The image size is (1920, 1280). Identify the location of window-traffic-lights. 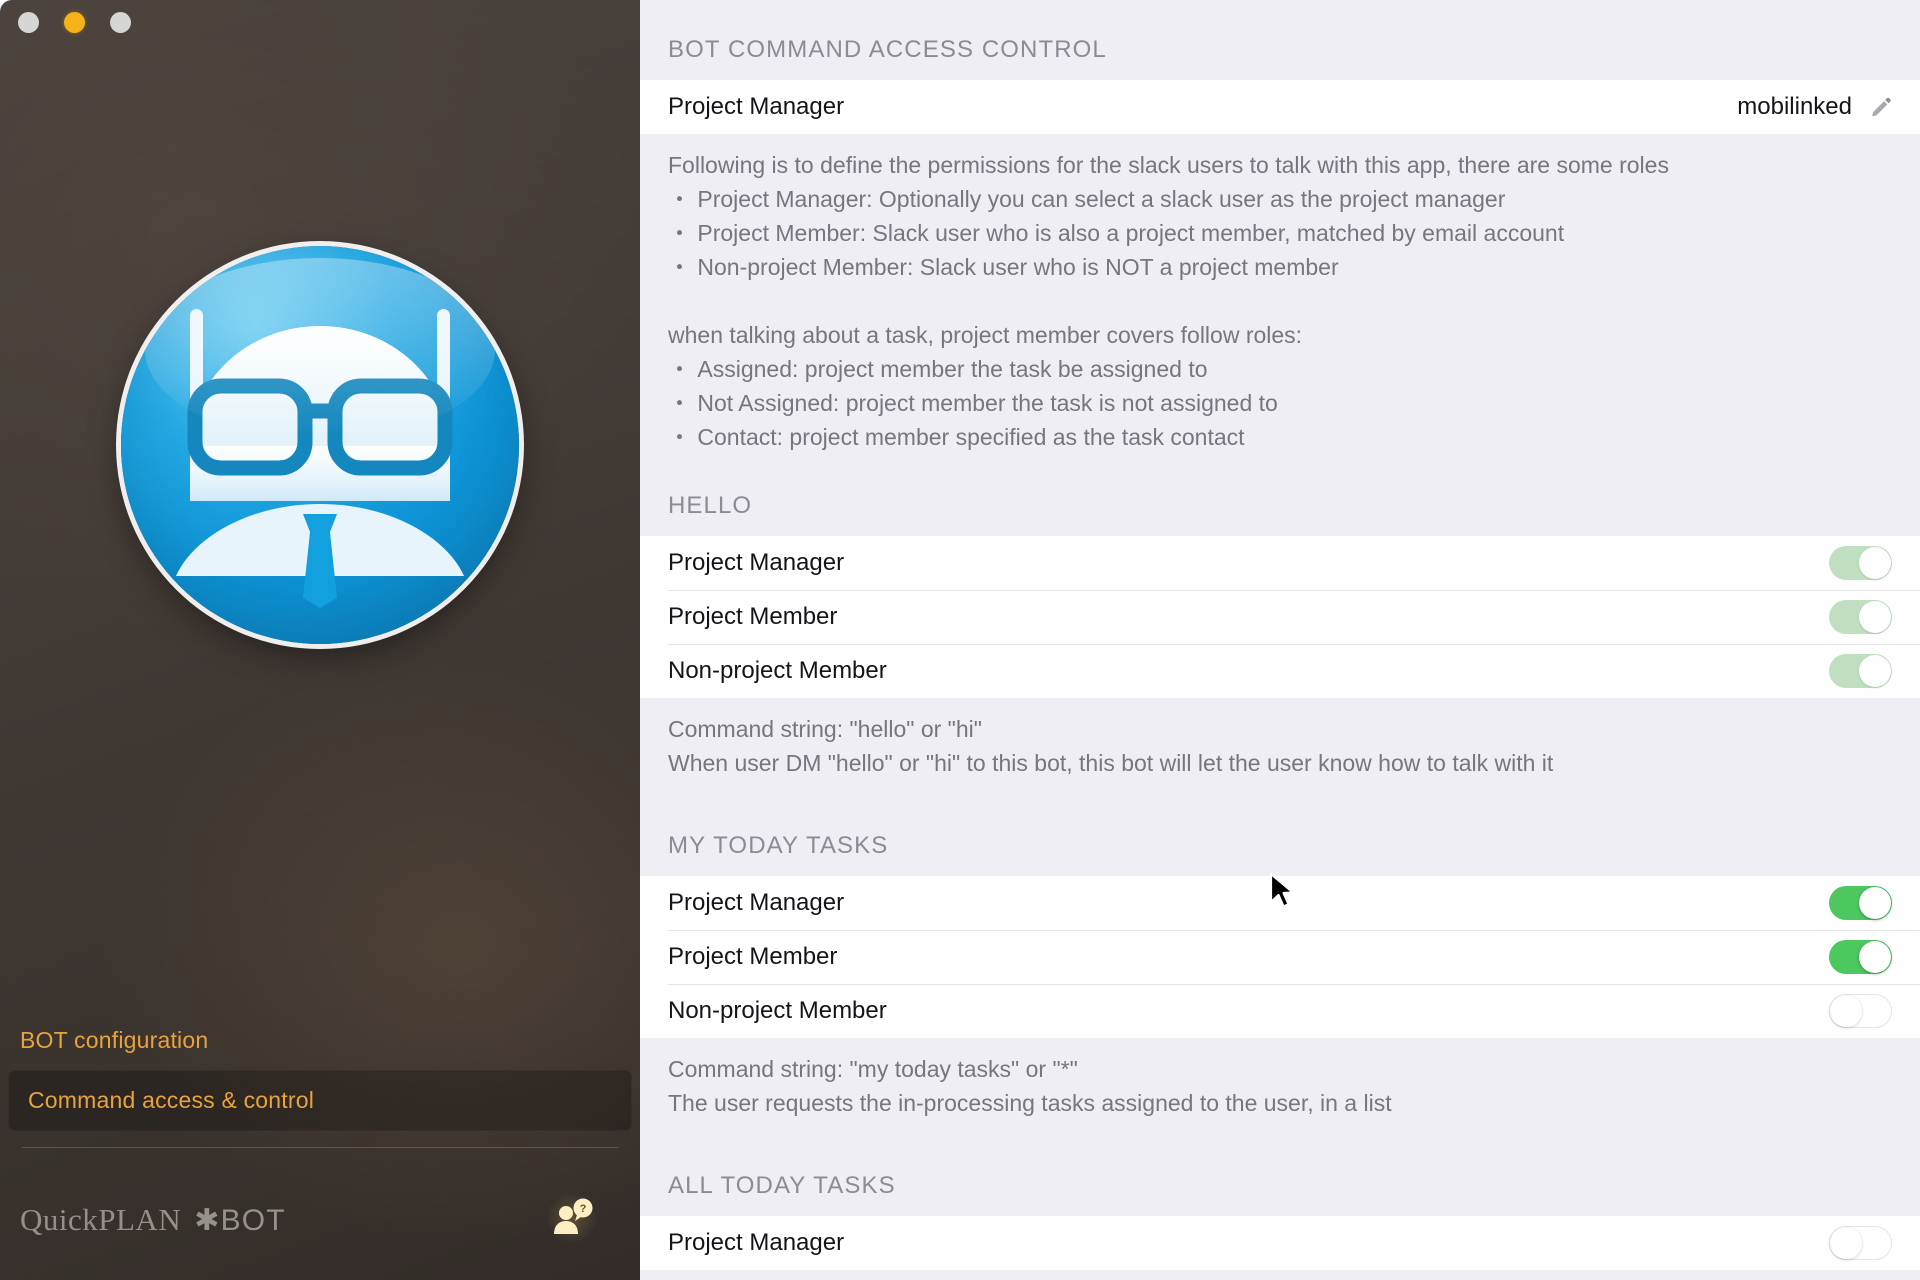
(74, 22).